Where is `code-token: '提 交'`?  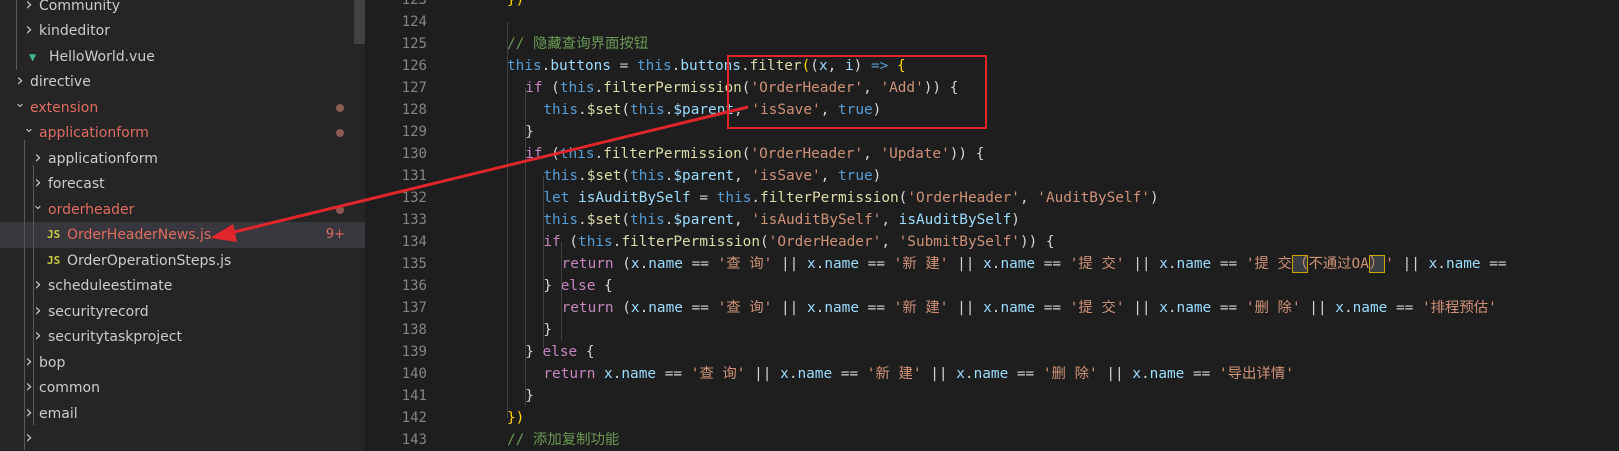
code-token: '提 交' is located at coordinates (1097, 264).